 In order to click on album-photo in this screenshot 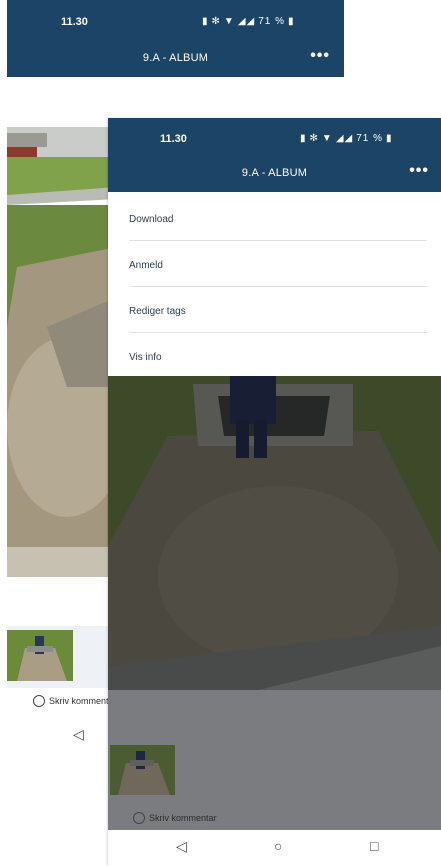, I will do `click(62, 352)`.